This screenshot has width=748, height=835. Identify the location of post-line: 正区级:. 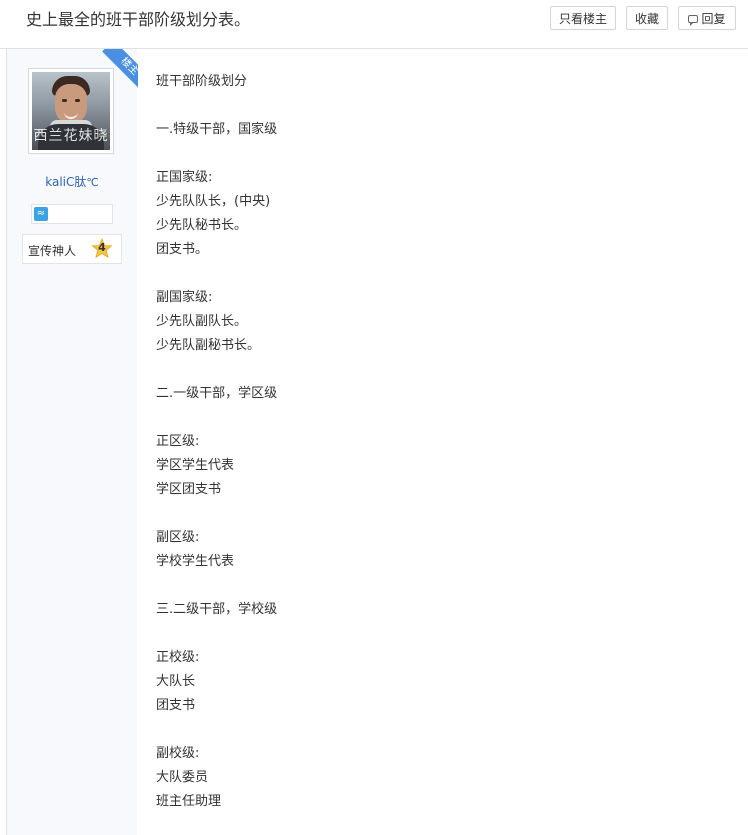
(178, 441).